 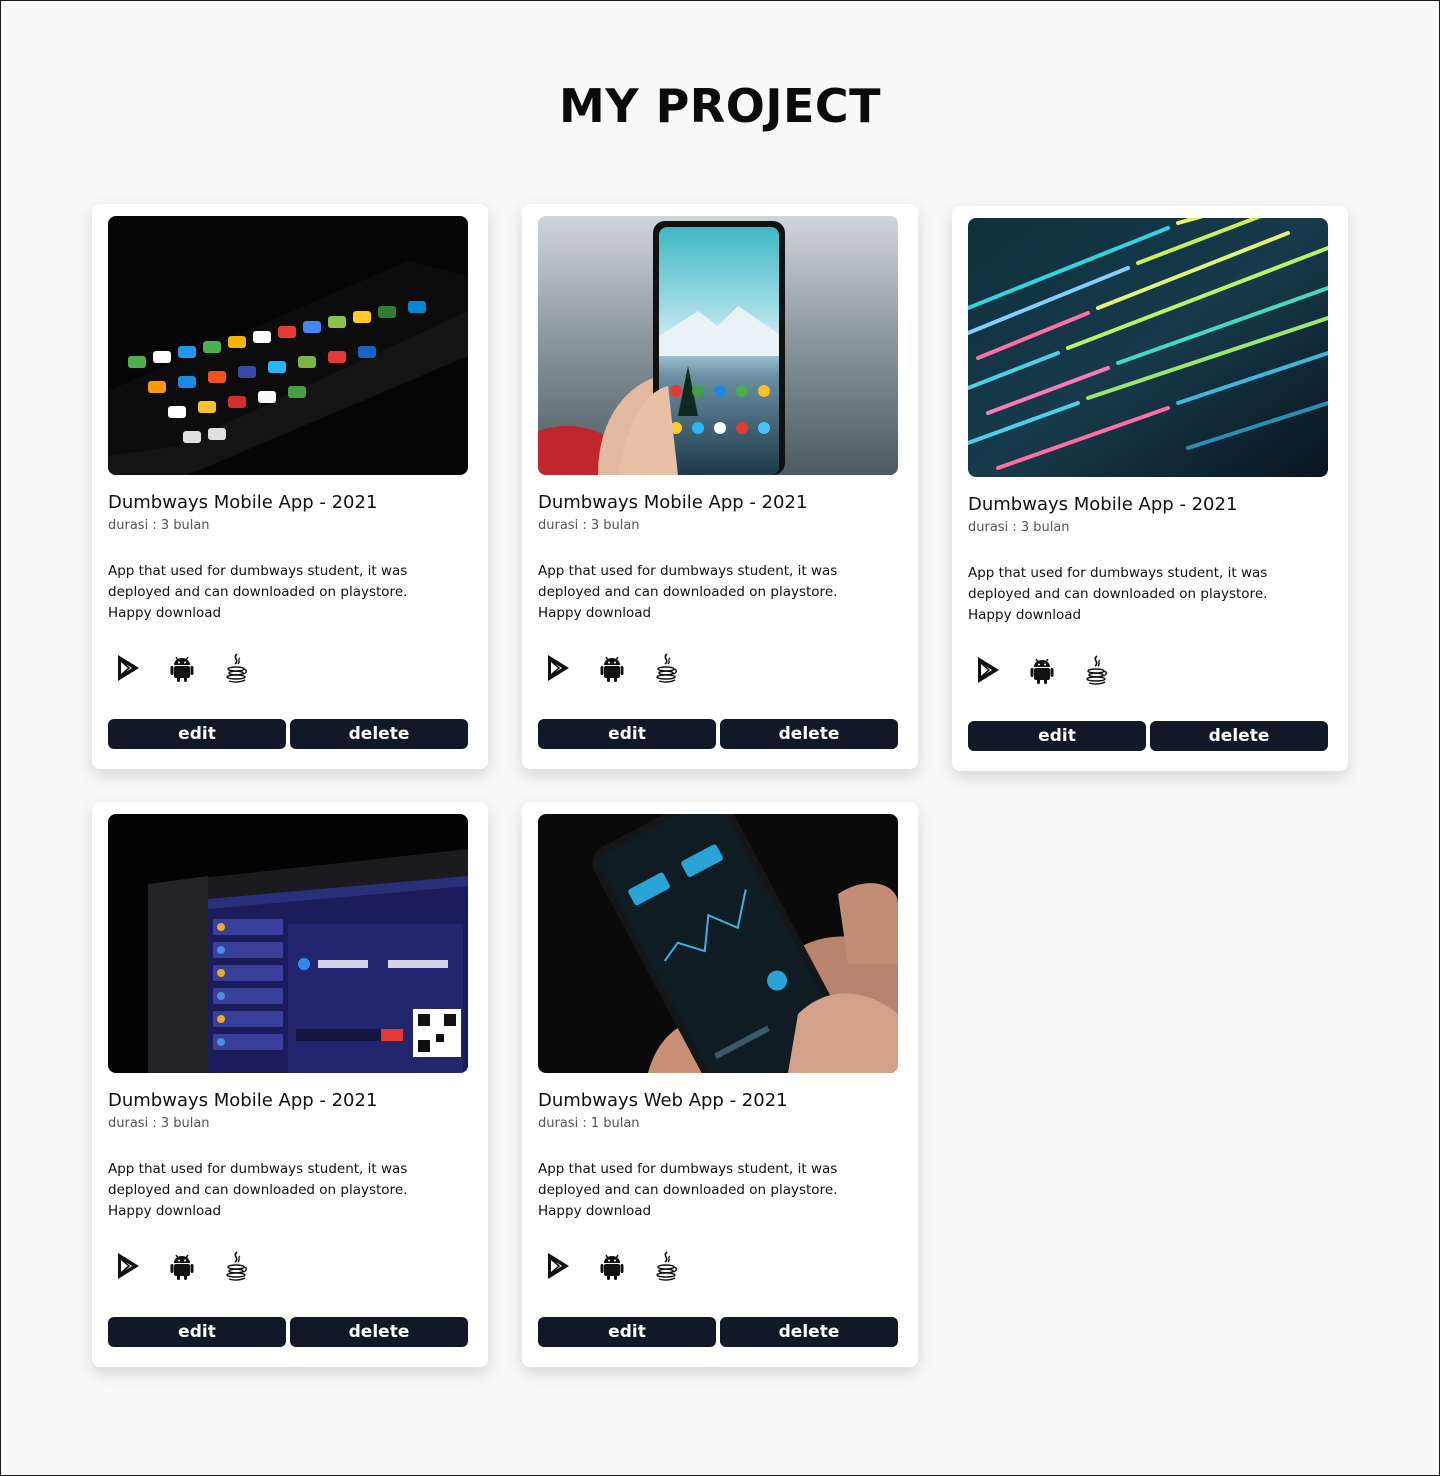 What do you see at coordinates (663, 1100) in the screenshot?
I see `project-title: Dumbways Web App - 2021` at bounding box center [663, 1100].